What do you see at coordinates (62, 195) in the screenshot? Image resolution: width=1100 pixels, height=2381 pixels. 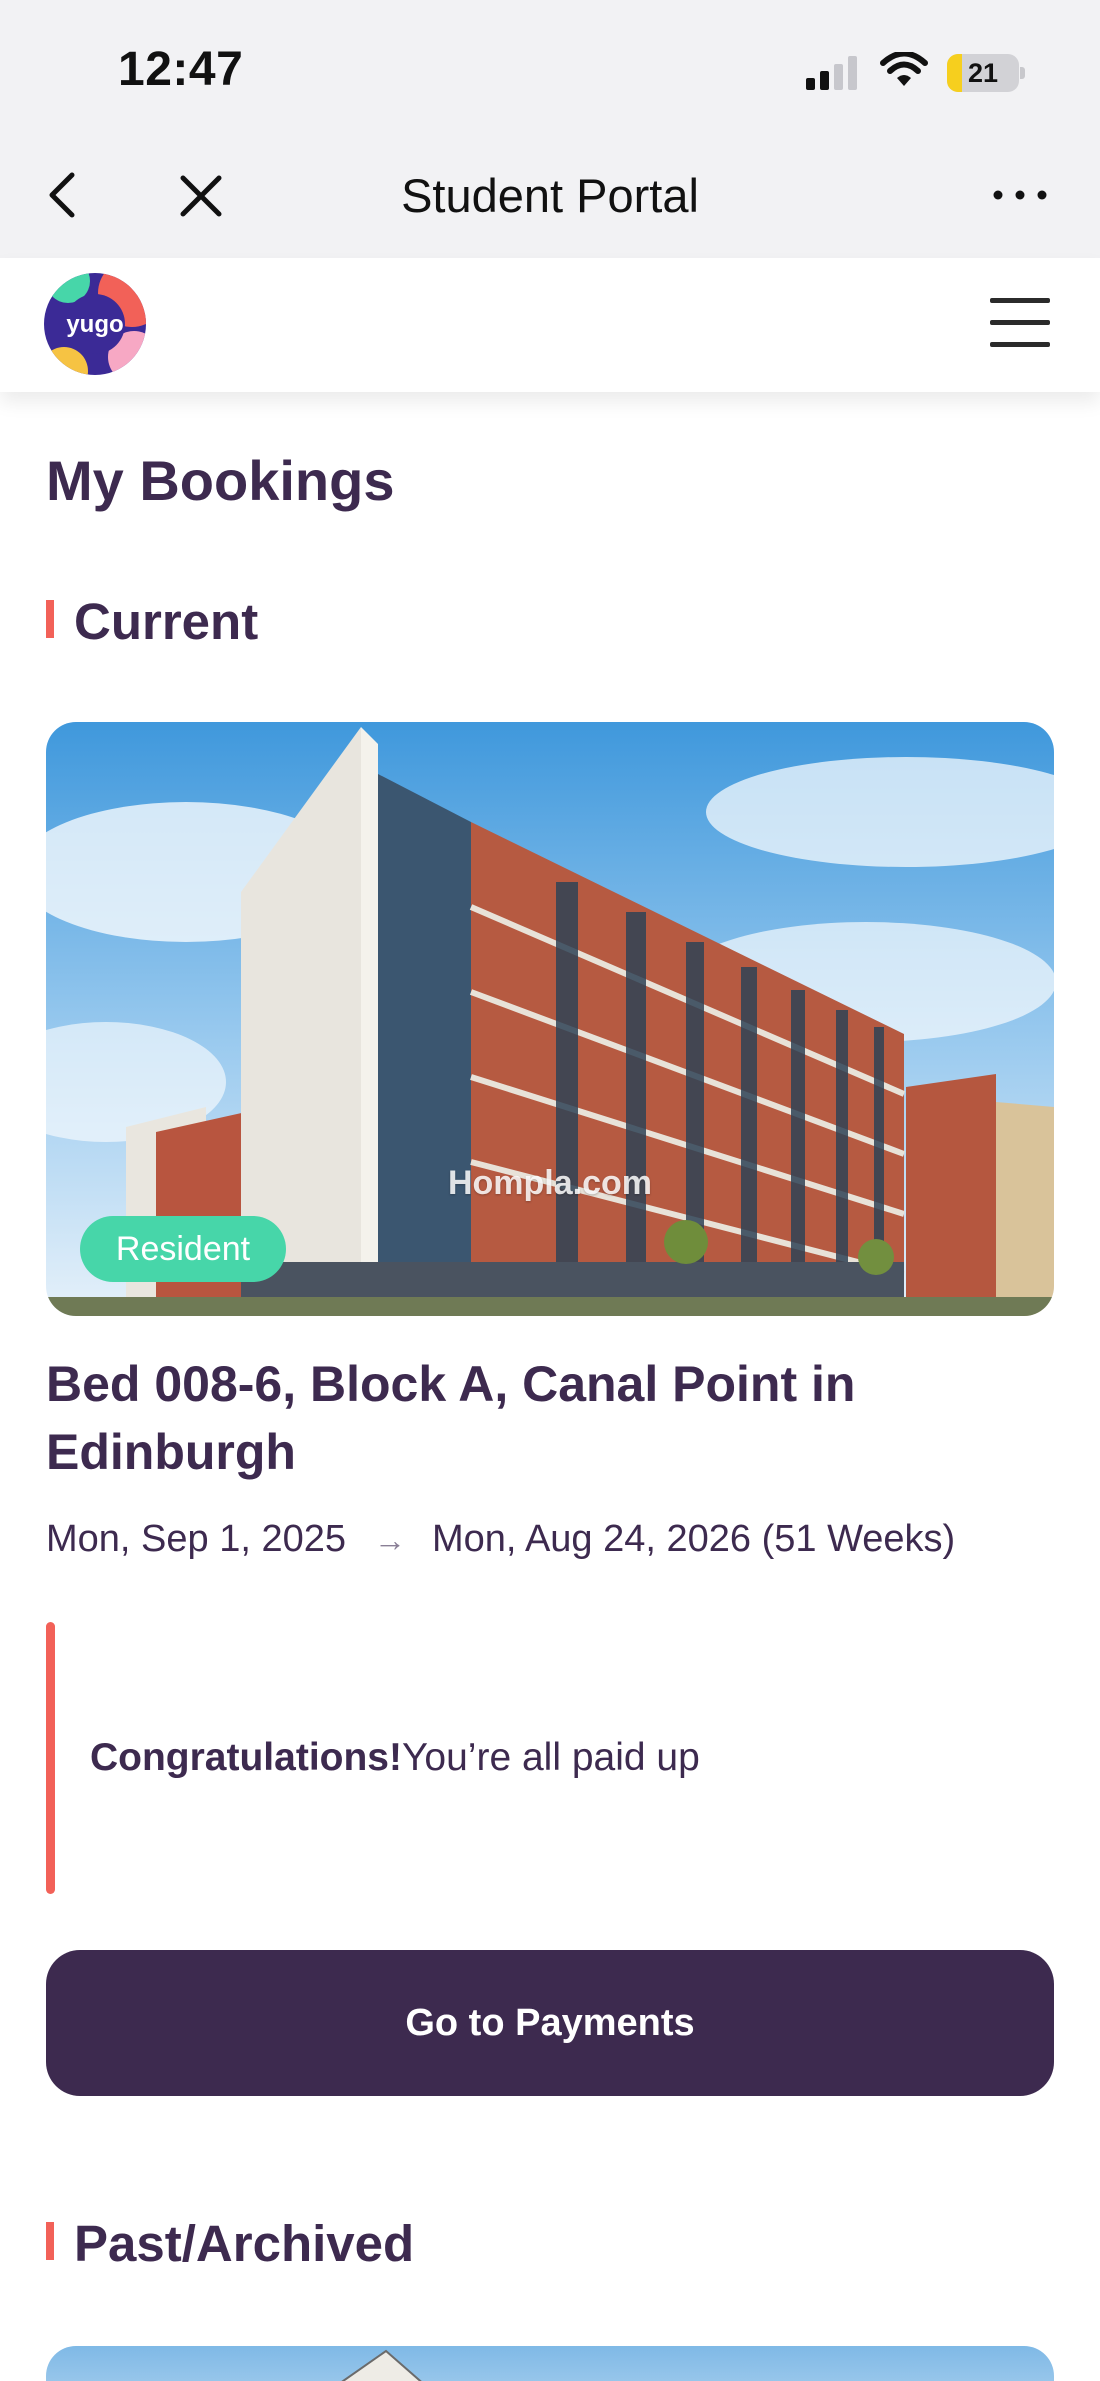 I see `chevron-left-icon` at bounding box center [62, 195].